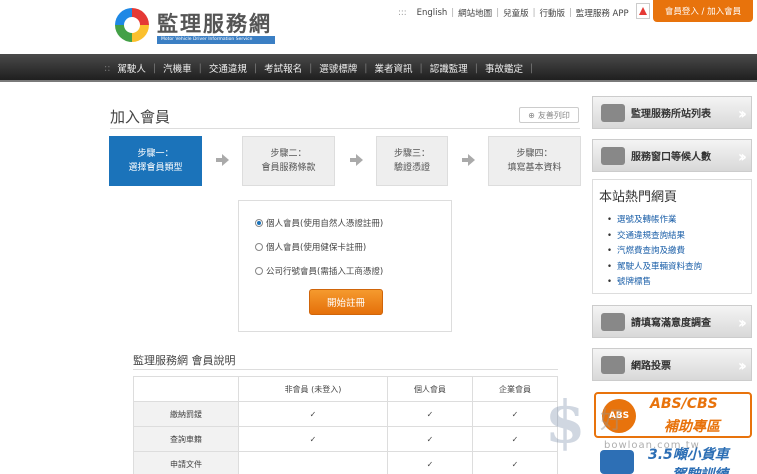 The image size is (757, 474). What do you see at coordinates (504, 68) in the screenshot?
I see `nav-item-accident: 事故鑑定` at bounding box center [504, 68].